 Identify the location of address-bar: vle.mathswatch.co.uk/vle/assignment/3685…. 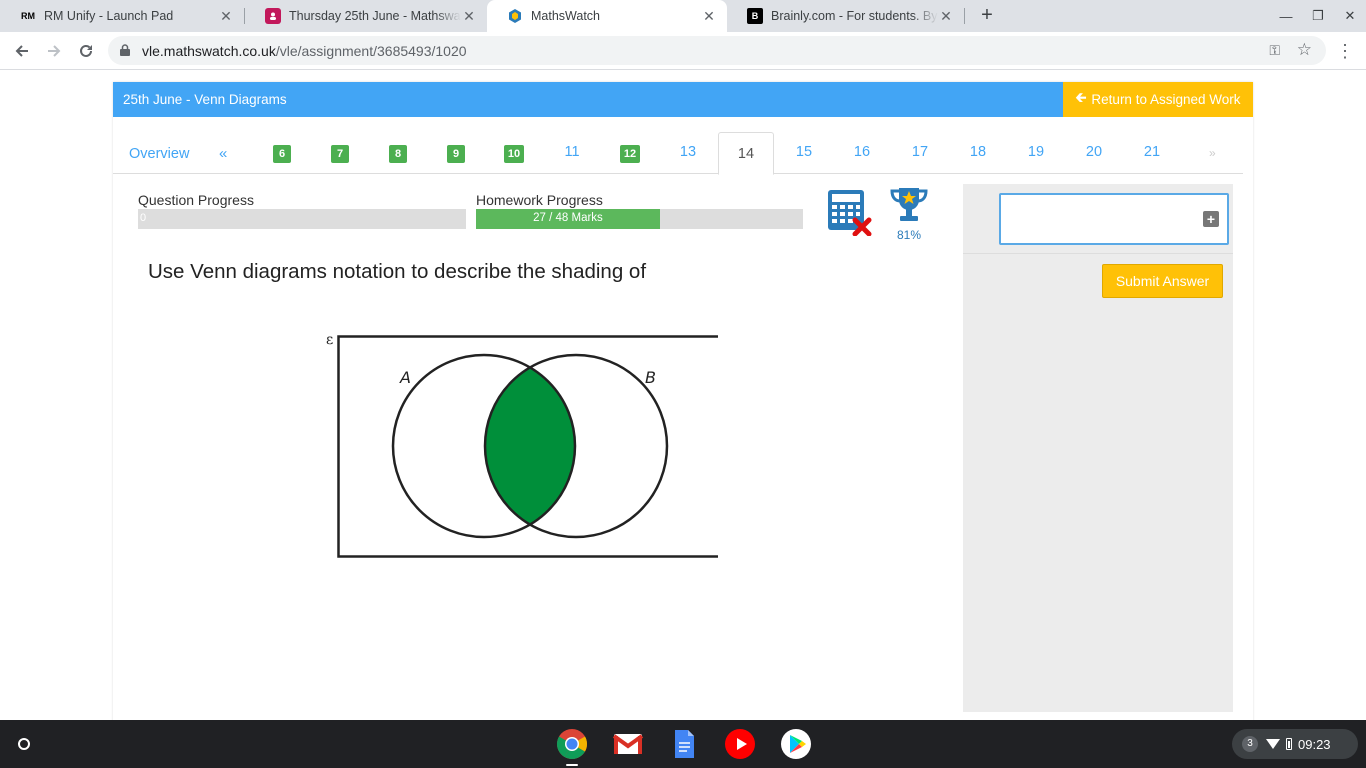
(717, 50).